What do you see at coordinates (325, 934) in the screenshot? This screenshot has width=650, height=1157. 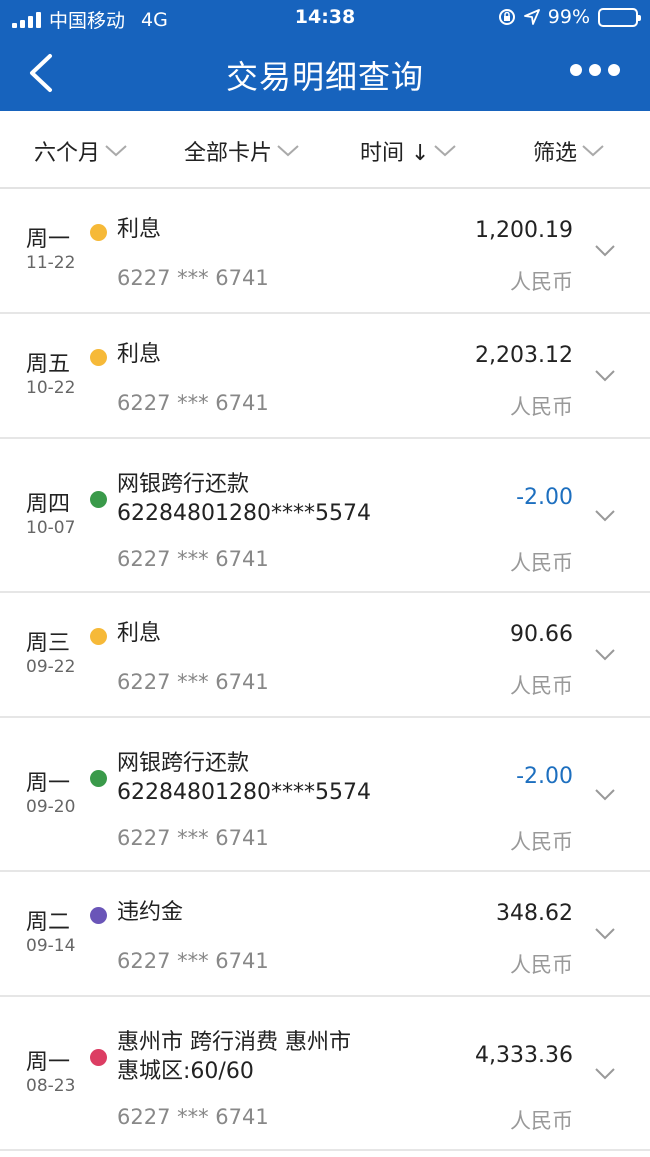 I see `transaction-row: 周二 09-14 违约金 6227 *** 6741 348.62 人民币` at bounding box center [325, 934].